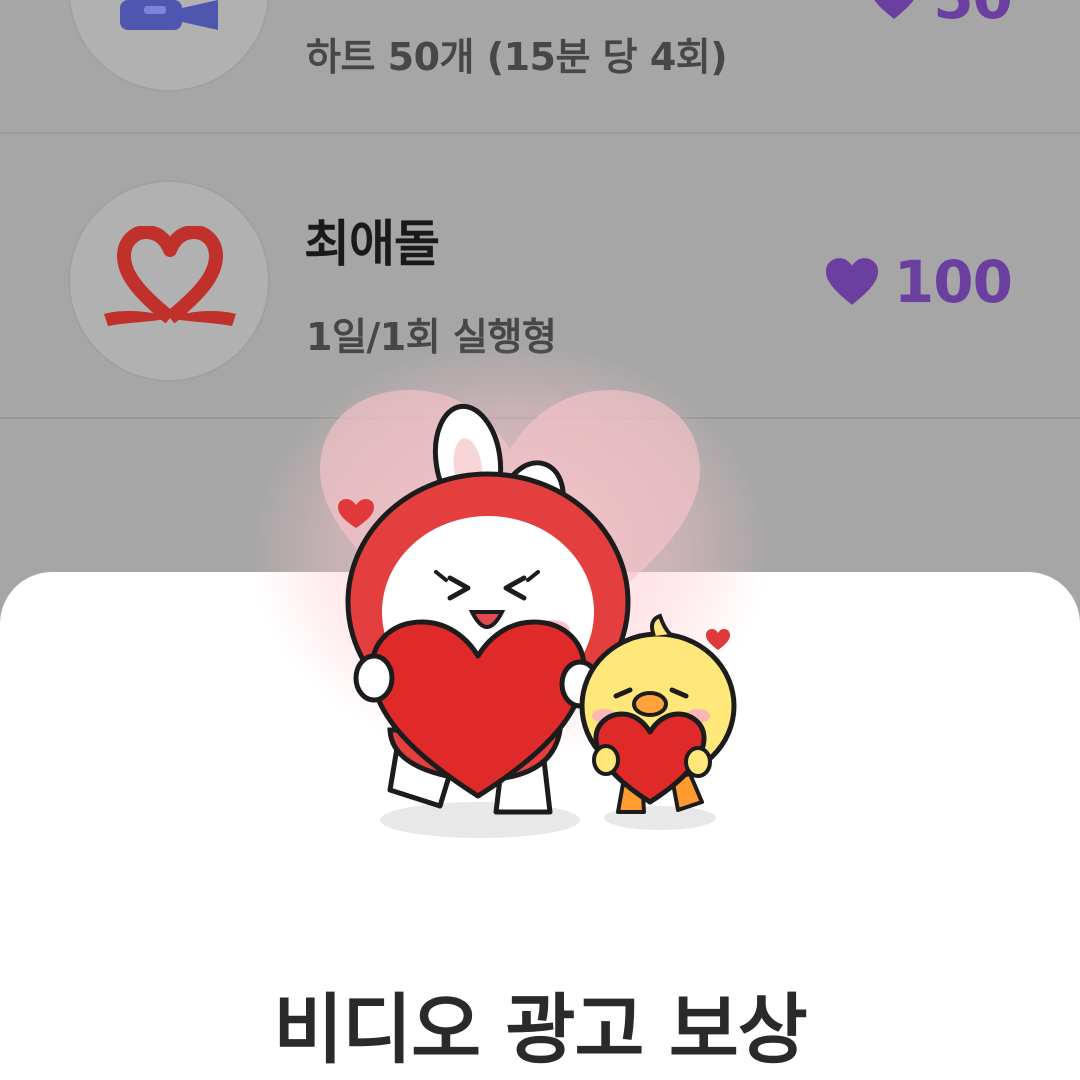 This screenshot has width=1080, height=1080. Describe the element at coordinates (540, 1029) in the screenshot. I see `sheet-title: 비디오 광고 보상` at that location.